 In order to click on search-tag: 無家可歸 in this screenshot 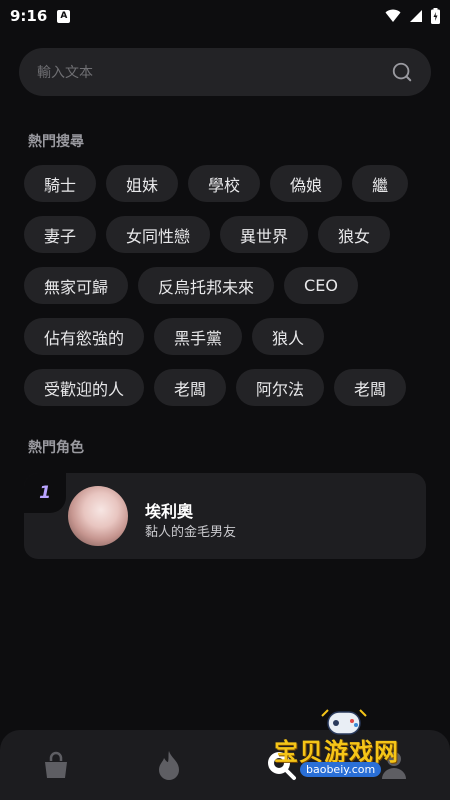, I will do `click(76, 285)`.